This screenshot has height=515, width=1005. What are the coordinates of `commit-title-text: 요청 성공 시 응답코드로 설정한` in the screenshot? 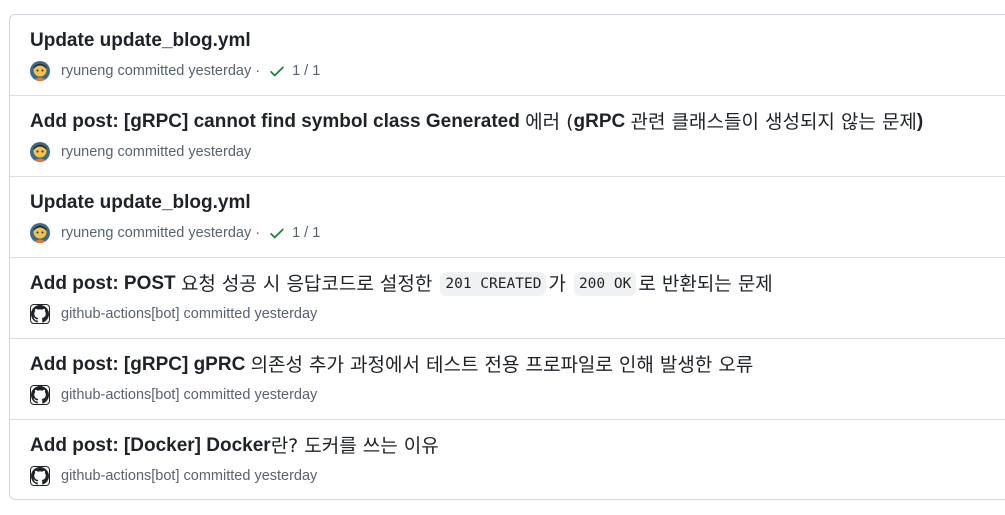 It's located at (309, 284).